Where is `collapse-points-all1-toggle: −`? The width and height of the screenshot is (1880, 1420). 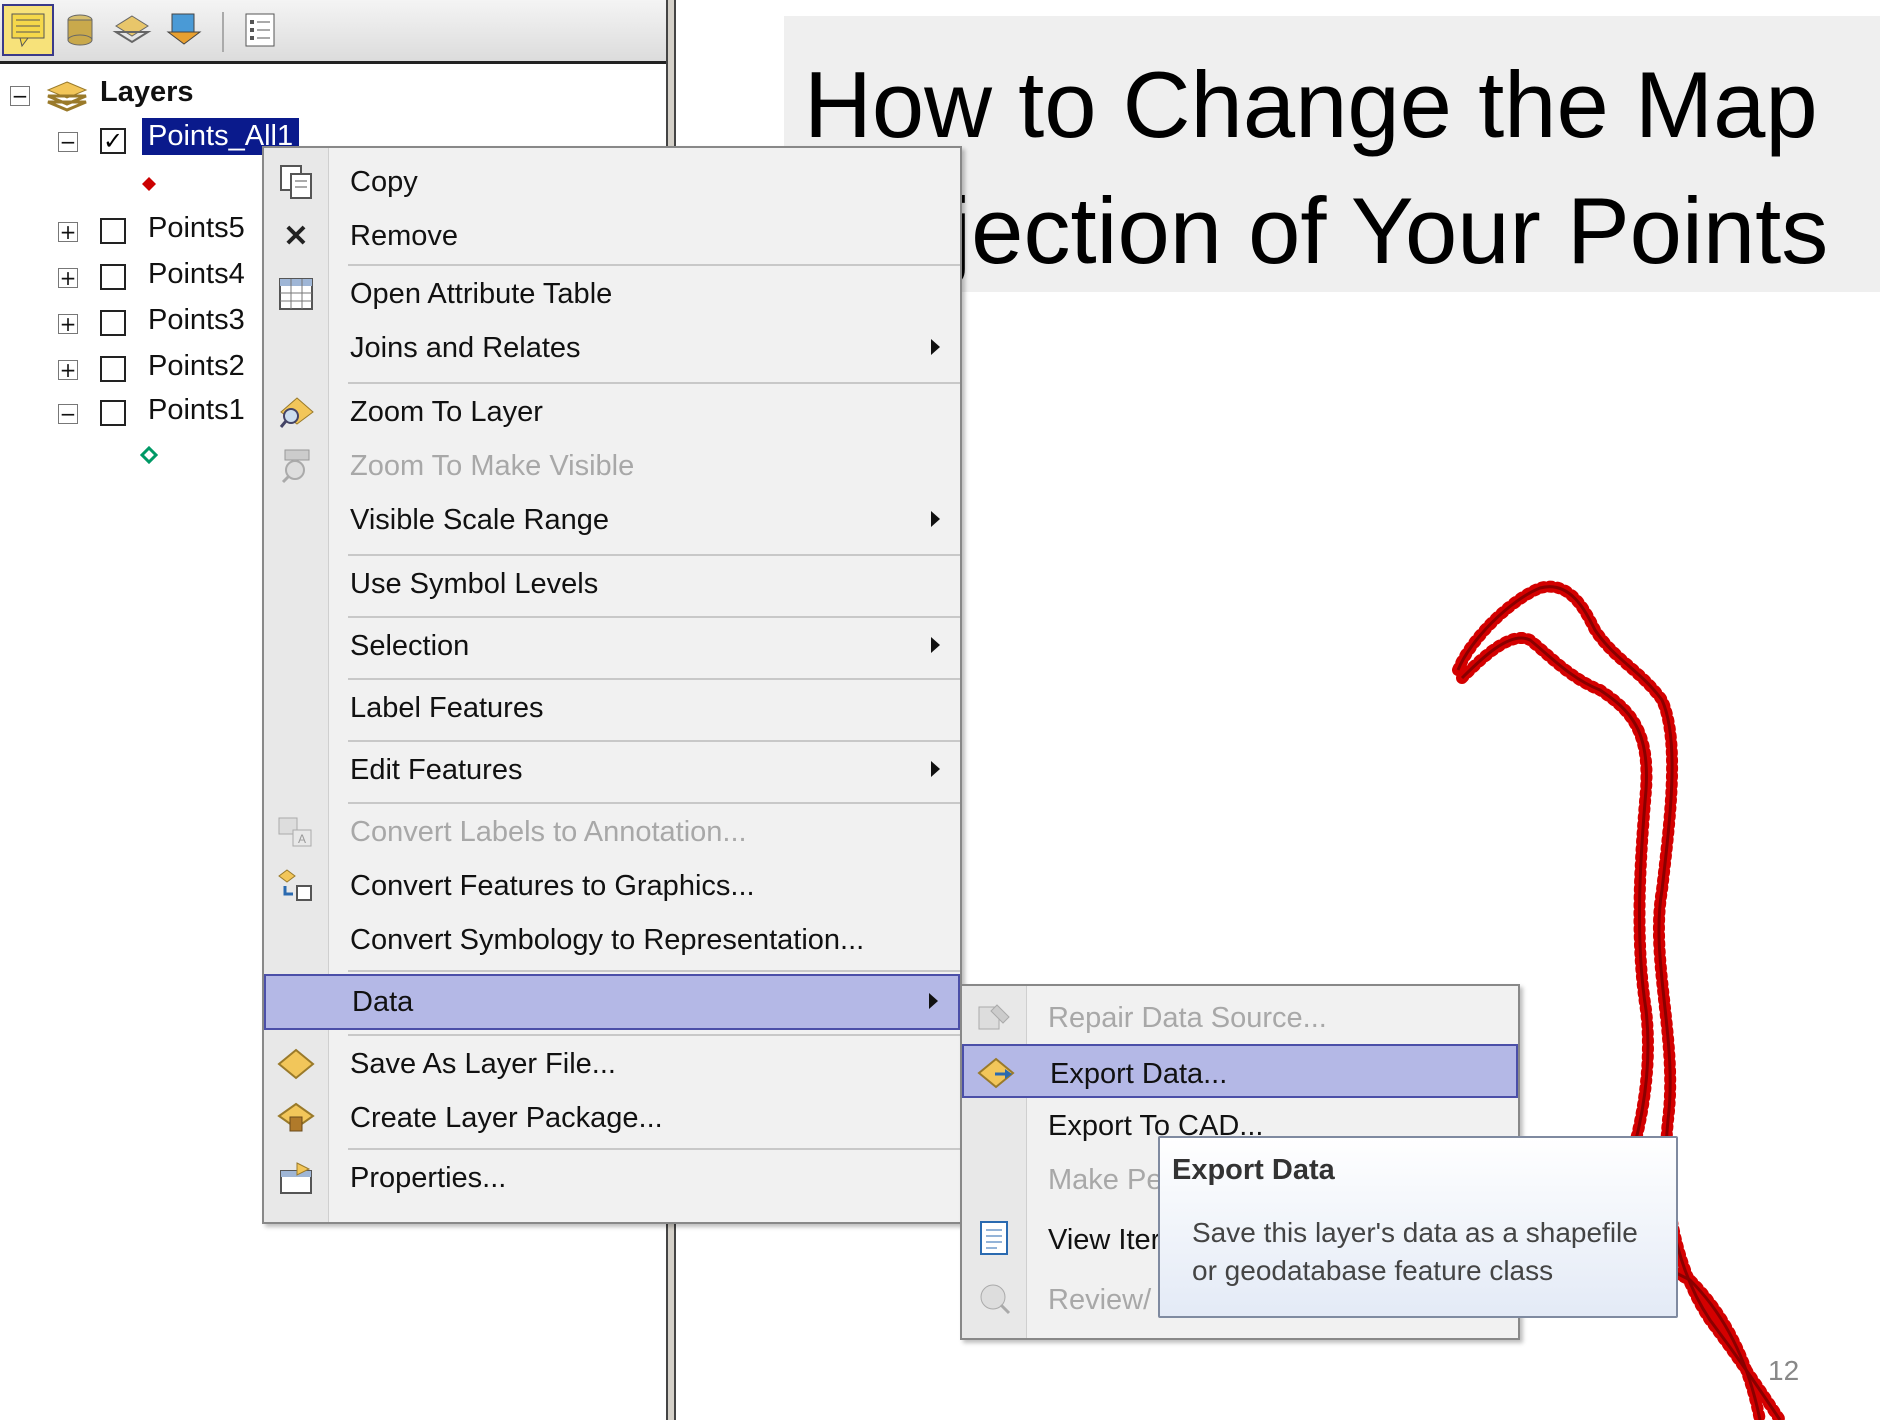 collapse-points-all1-toggle: − is located at coordinates (68, 142).